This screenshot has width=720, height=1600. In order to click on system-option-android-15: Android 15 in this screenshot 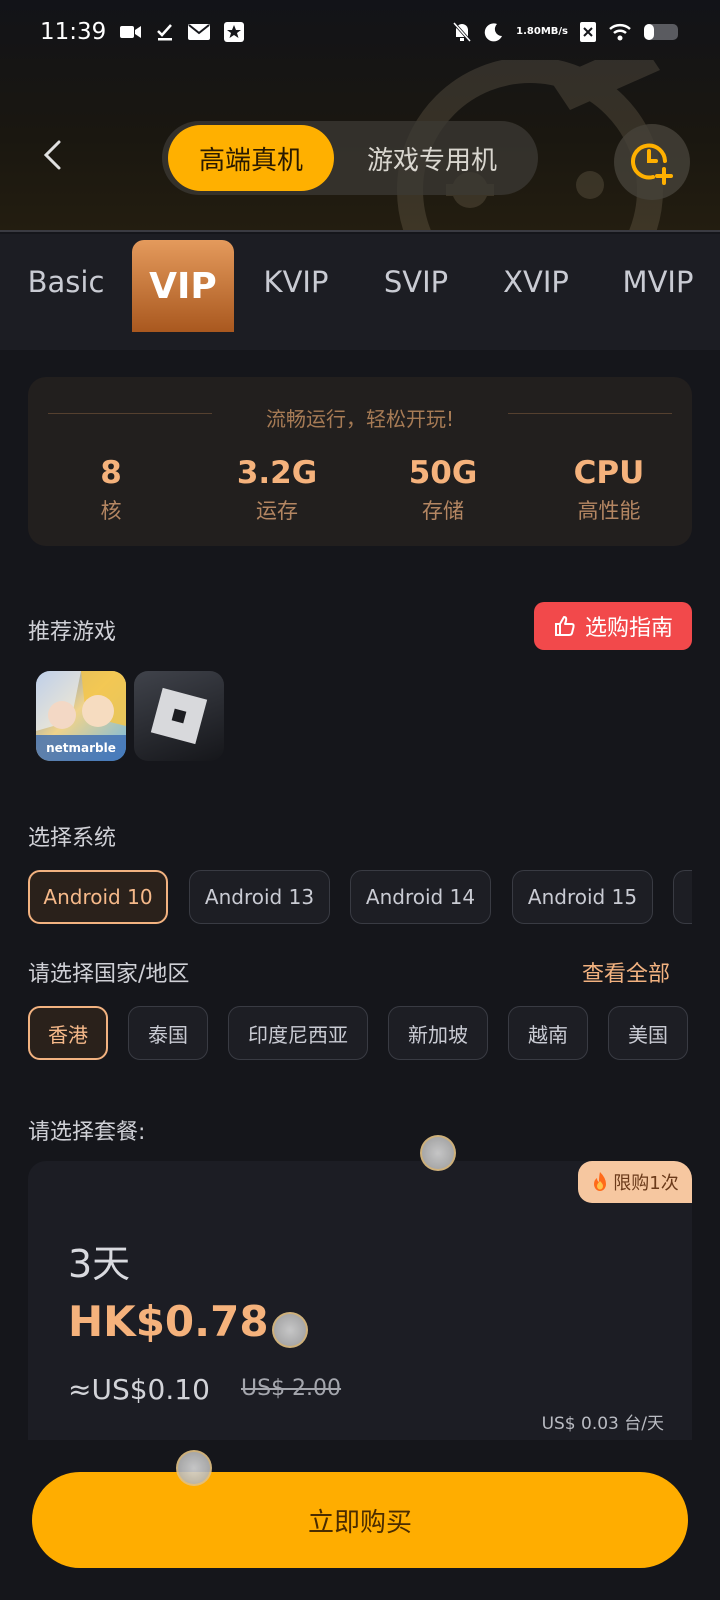, I will do `click(582, 897)`.